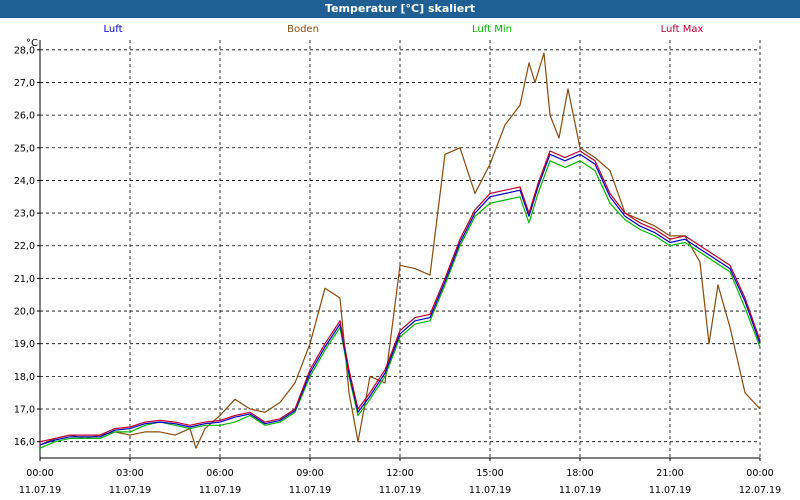 This screenshot has width=800, height=500. What do you see at coordinates (760, 490) in the screenshot?
I see `x-tick-label-date: 12.07.19` at bounding box center [760, 490].